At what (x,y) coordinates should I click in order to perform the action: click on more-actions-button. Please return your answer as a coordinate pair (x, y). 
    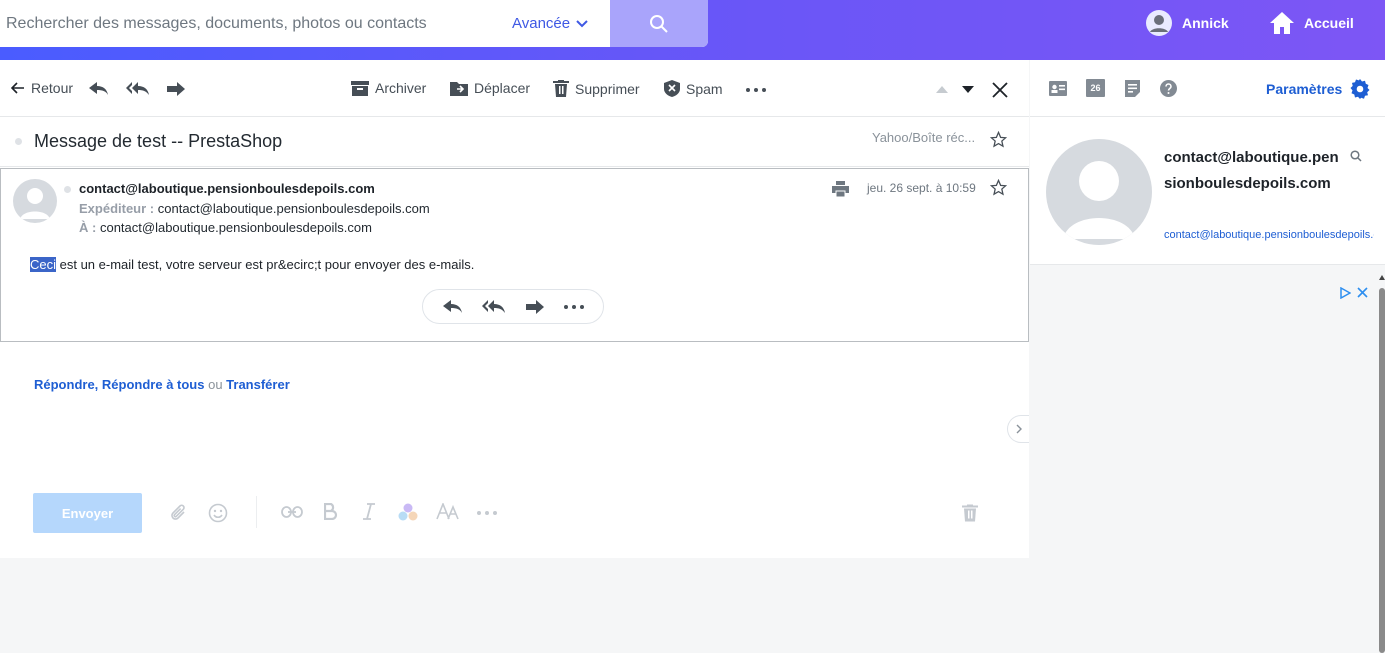
    Looking at the image, I should click on (756, 90).